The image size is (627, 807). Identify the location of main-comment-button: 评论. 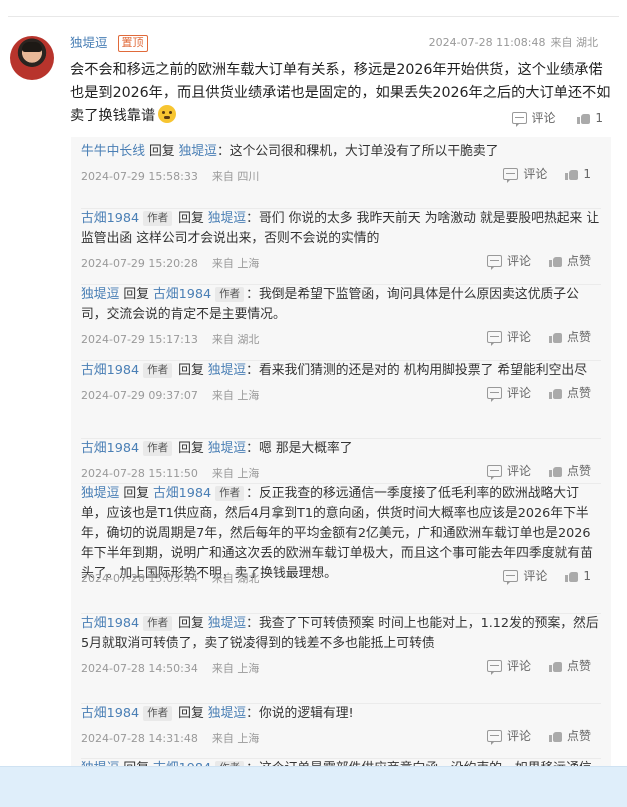
(533, 118).